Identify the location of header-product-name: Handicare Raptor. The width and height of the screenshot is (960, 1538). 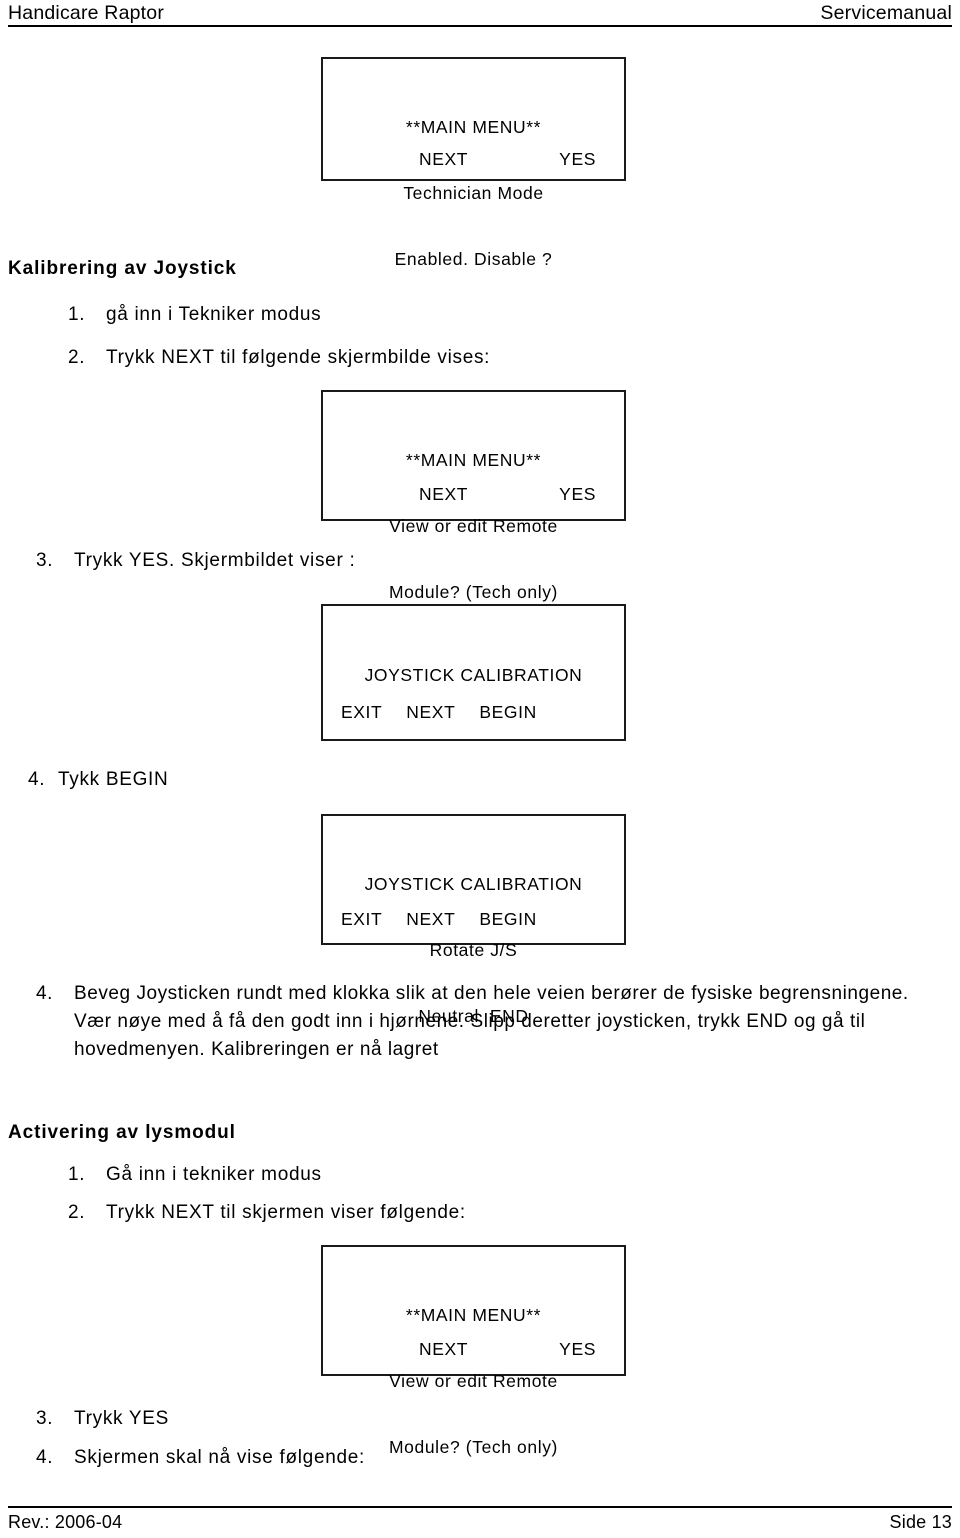
(86, 13).